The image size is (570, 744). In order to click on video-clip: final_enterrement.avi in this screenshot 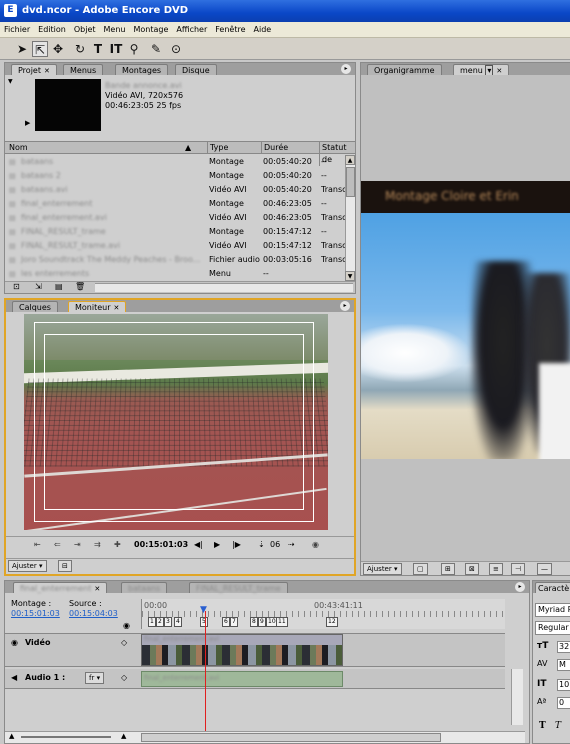, I will do `click(242, 650)`.